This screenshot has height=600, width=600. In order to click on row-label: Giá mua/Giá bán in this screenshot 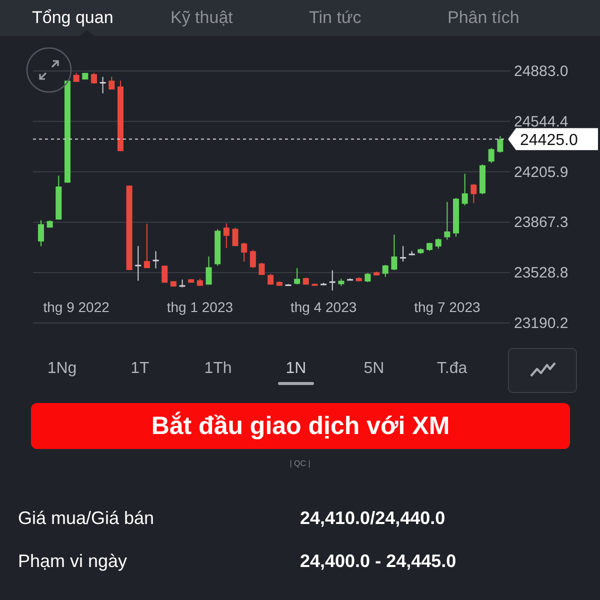, I will do `click(87, 518)`.